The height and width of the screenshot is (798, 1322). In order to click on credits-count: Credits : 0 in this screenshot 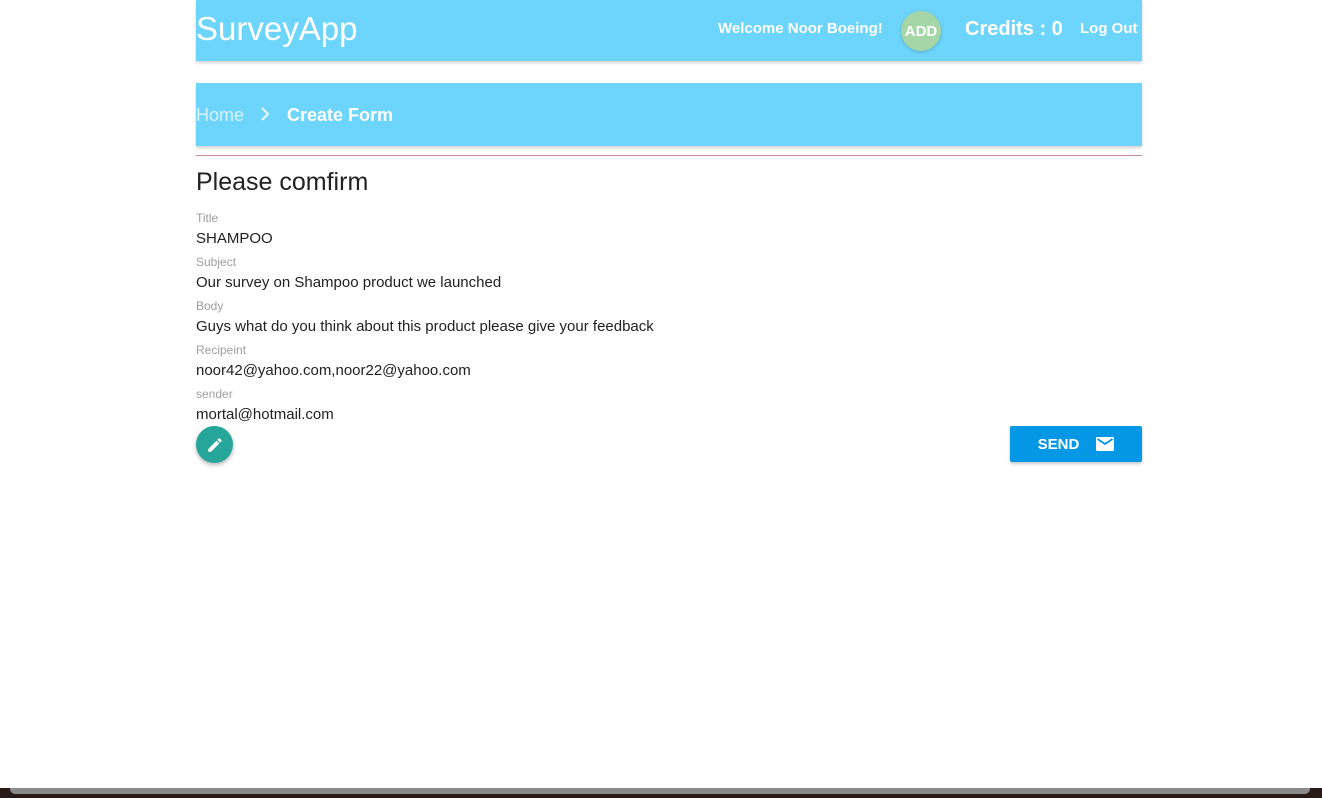, I will do `click(1014, 29)`.